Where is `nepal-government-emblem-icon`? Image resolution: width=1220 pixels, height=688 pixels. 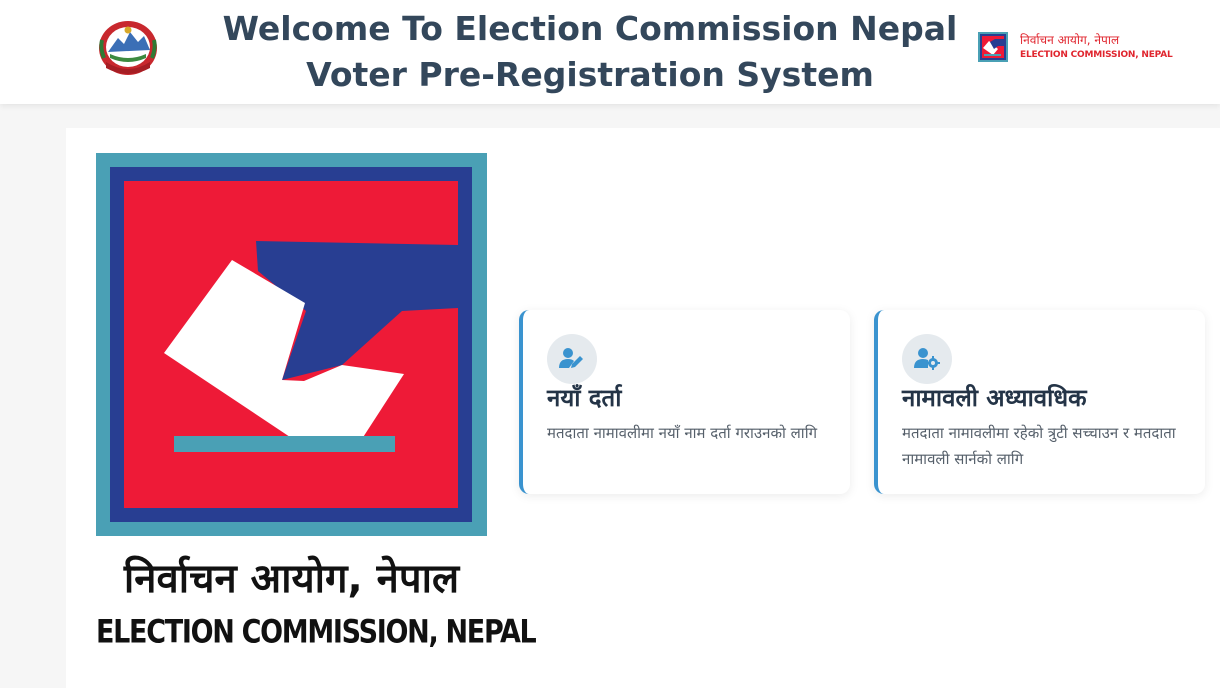 nepal-government-emblem-icon is located at coordinates (128, 48).